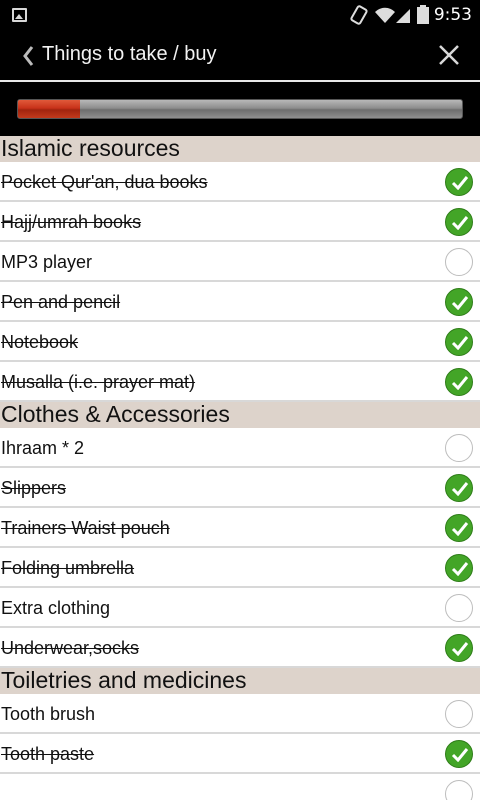 Image resolution: width=480 pixels, height=800 pixels. Describe the element at coordinates (85, 528) in the screenshot. I see `item-label: Trainers Waist pouch` at that location.